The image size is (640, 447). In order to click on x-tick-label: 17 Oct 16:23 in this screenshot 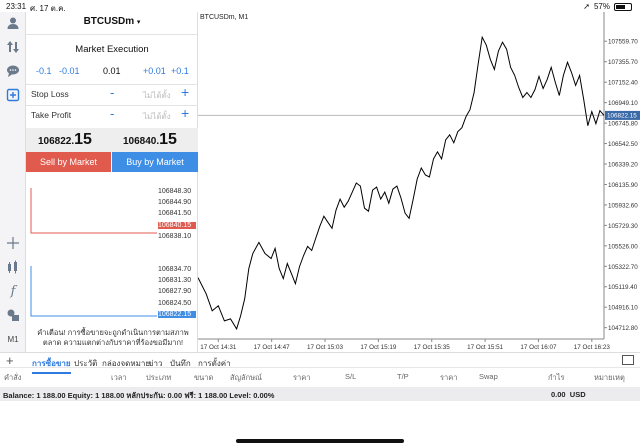, I will do `click(592, 347)`.